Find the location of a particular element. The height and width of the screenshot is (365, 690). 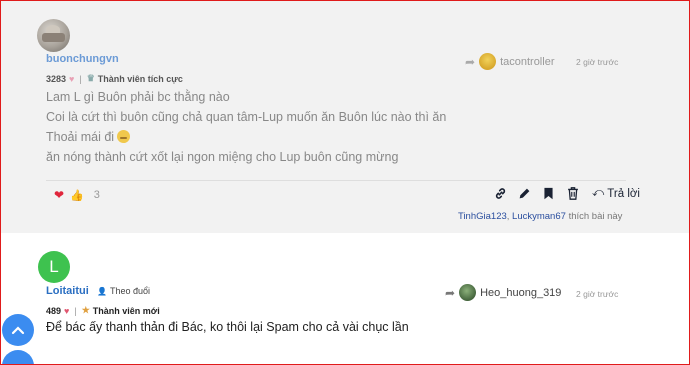

likes-suffix: thích bài này is located at coordinates (595, 216).